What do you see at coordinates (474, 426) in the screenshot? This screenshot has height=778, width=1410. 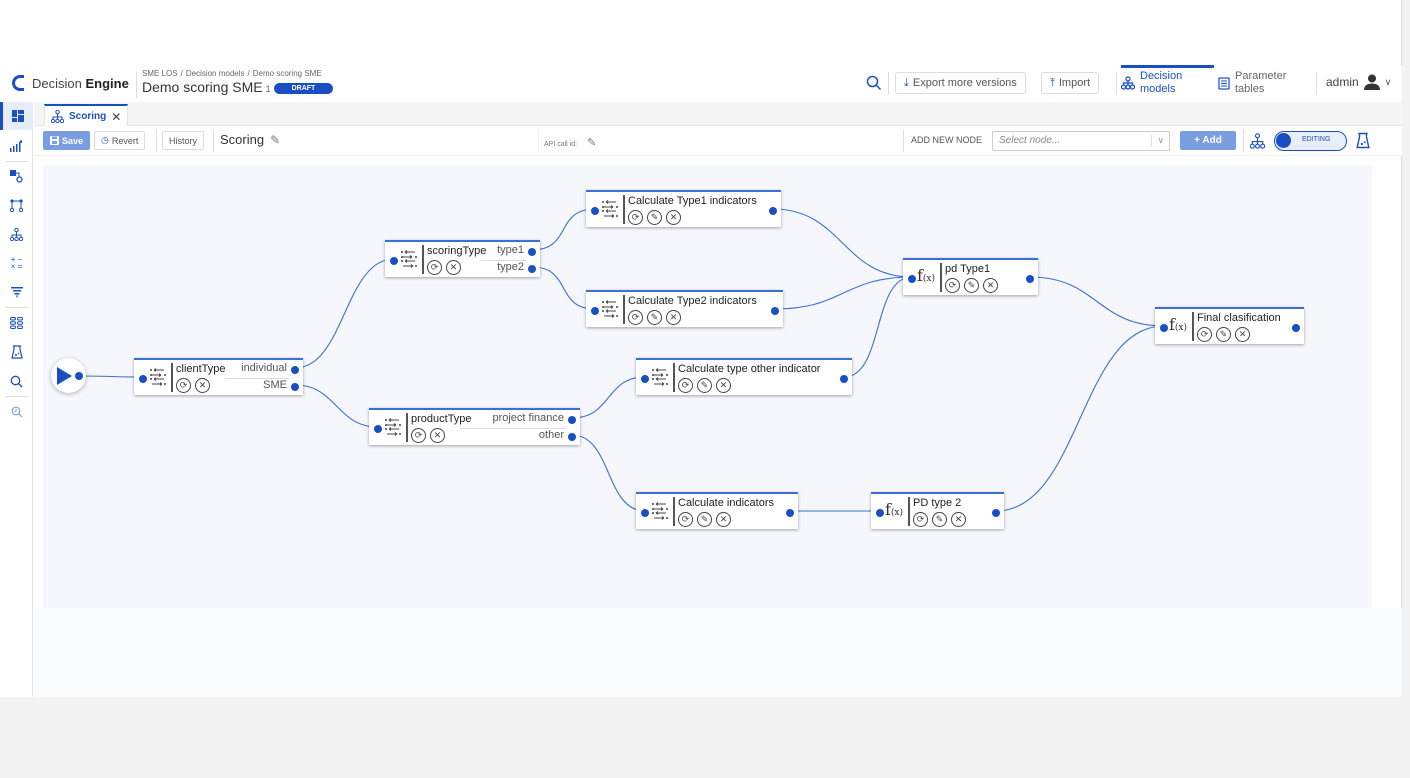 I see `flow-node-productType: productType ⟳ ✕ project finance other` at bounding box center [474, 426].